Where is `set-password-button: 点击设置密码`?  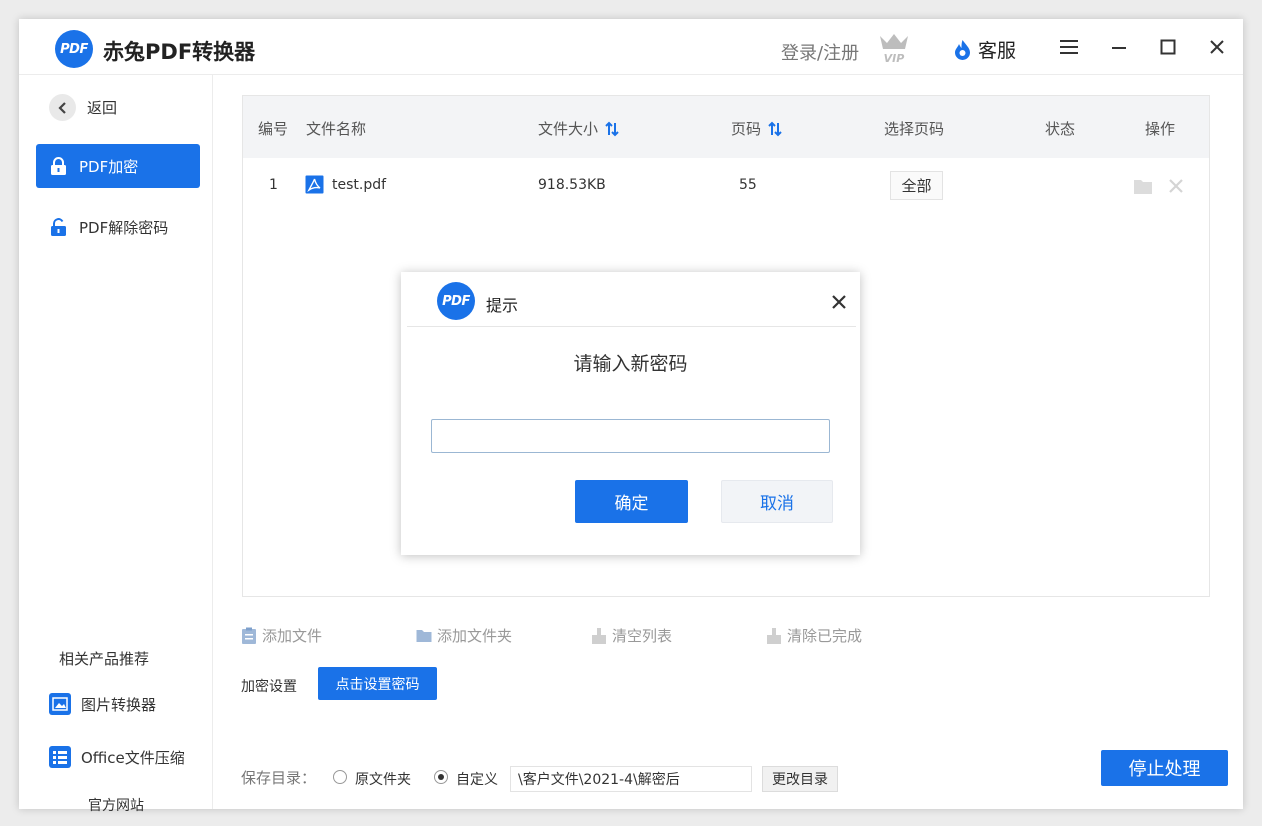 set-password-button: 点击设置密码 is located at coordinates (377, 683).